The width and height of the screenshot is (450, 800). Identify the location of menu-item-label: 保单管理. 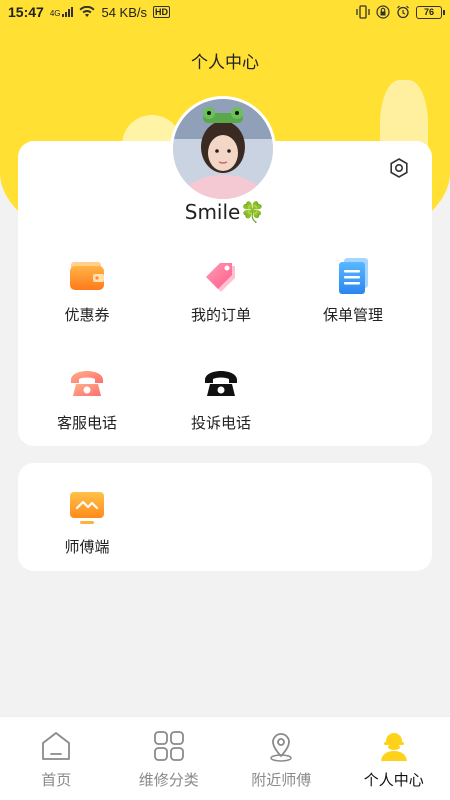
(352, 315).